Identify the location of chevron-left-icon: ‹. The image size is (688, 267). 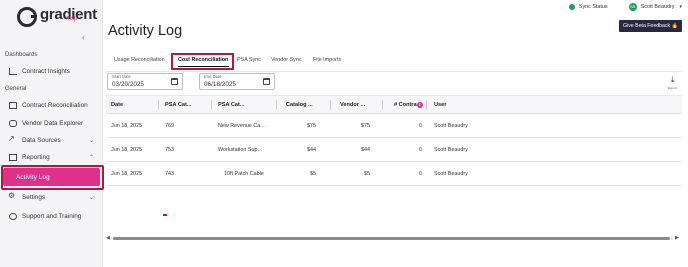
(83, 37).